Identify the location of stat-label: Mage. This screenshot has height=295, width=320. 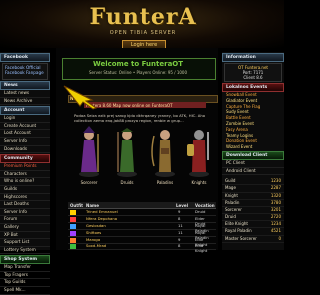
(230, 188).